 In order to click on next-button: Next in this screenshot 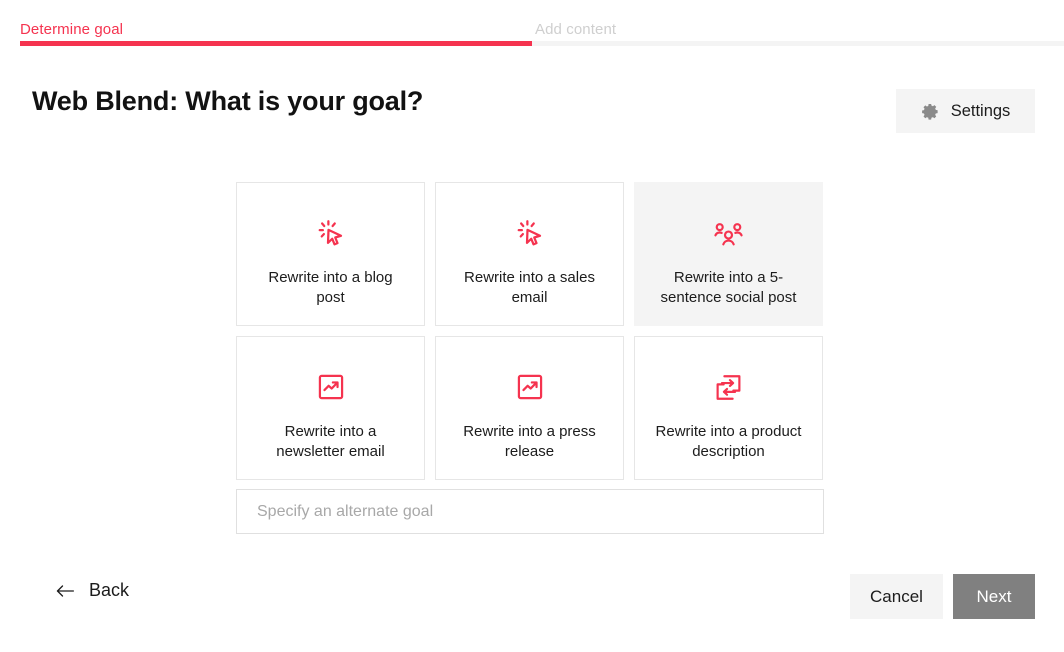, I will do `click(994, 596)`.